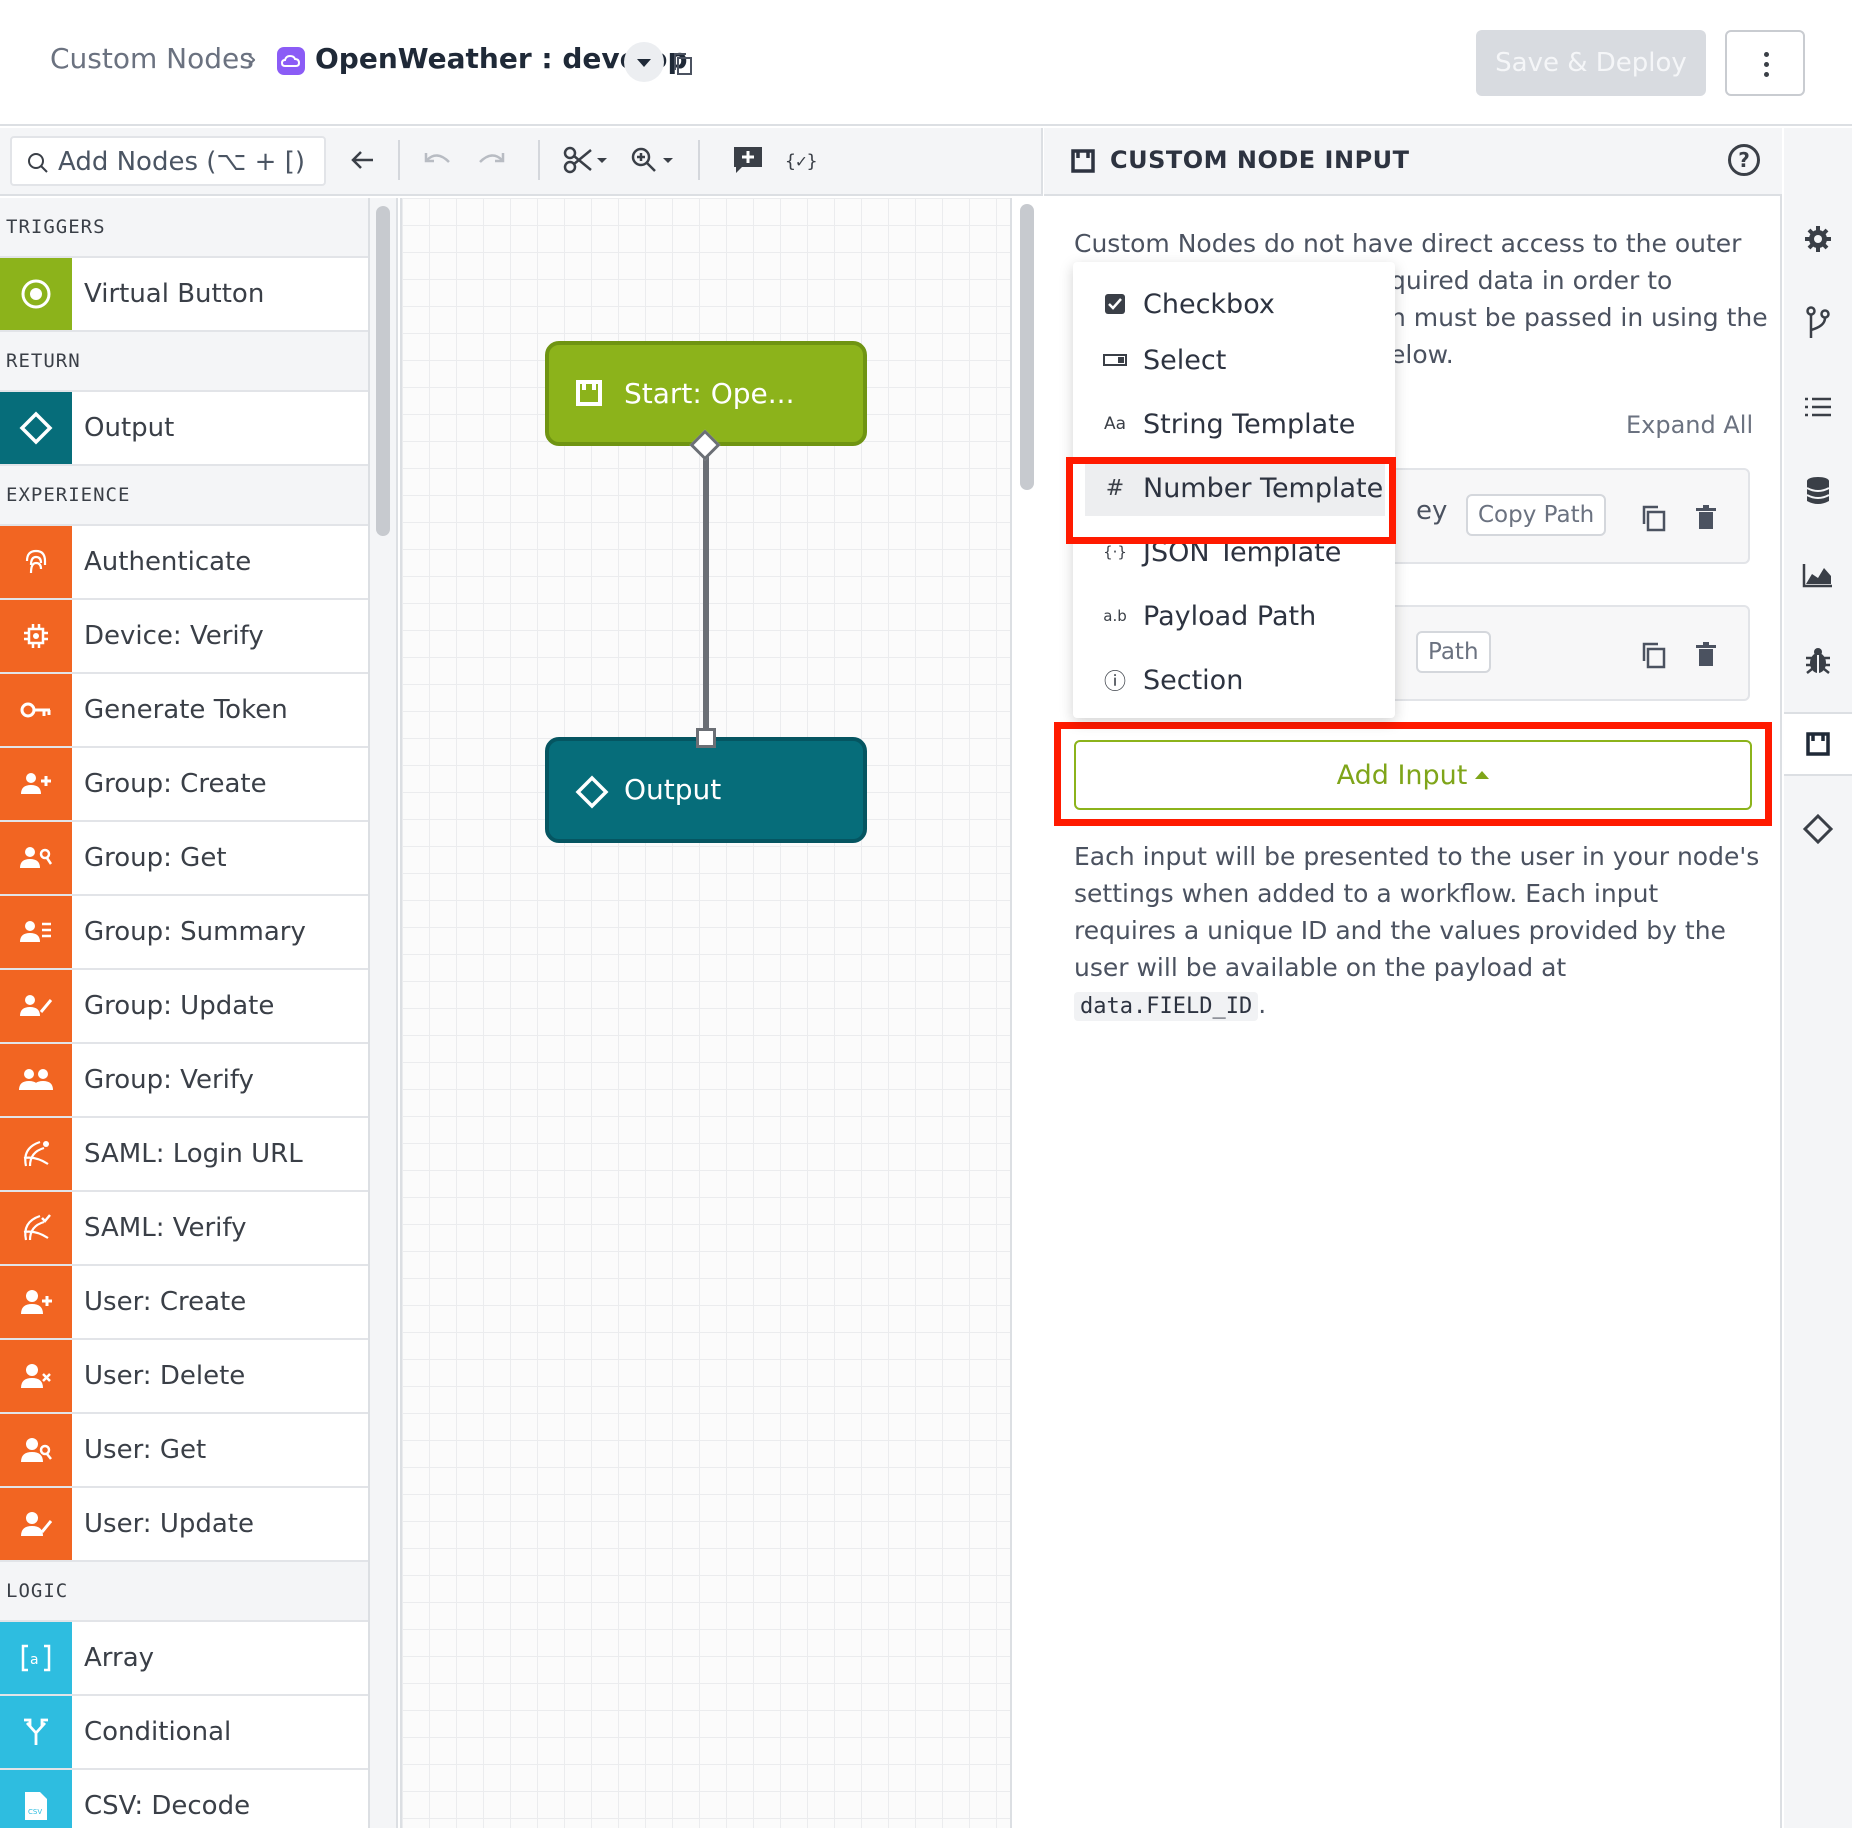 The width and height of the screenshot is (1852, 1828). Describe the element at coordinates (1818, 661) in the screenshot. I see `bug-icon` at that location.